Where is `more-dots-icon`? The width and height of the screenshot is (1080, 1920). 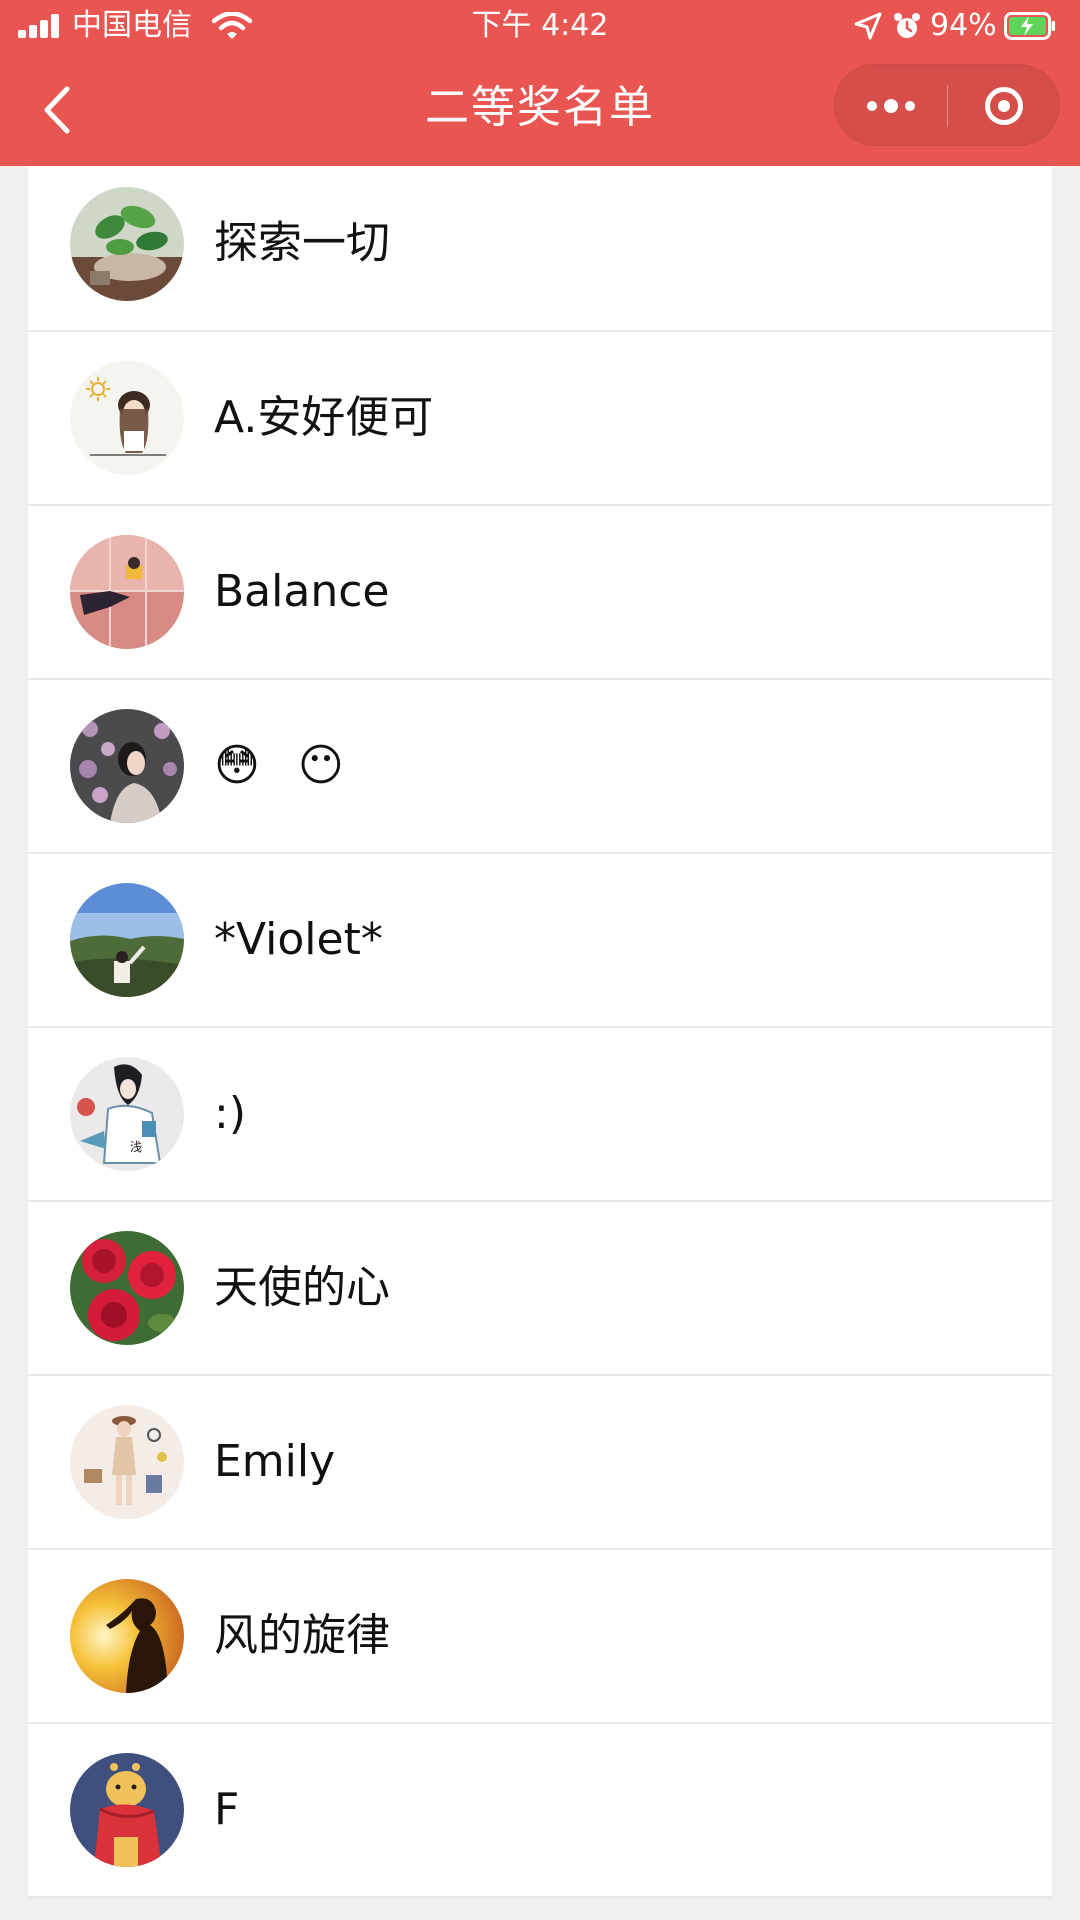 more-dots-icon is located at coordinates (891, 106).